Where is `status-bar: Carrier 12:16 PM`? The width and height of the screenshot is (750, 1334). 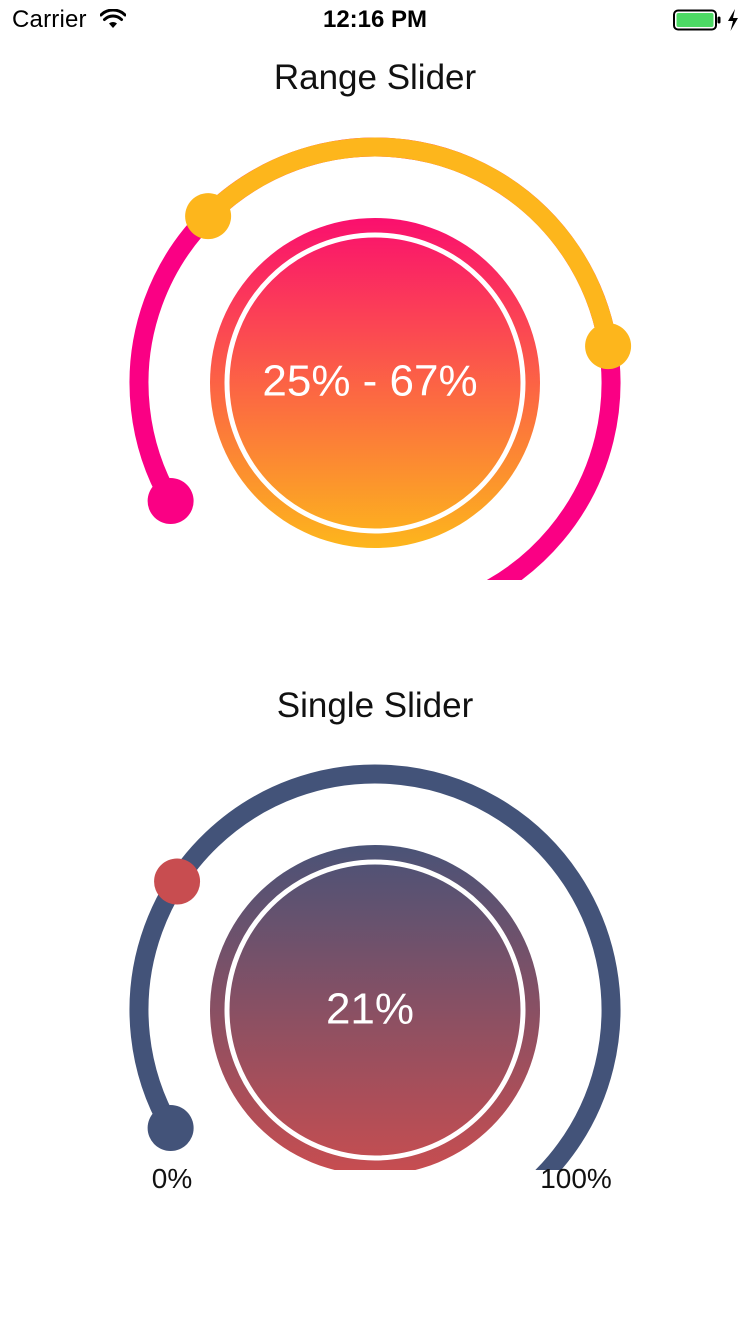 status-bar: Carrier 12:16 PM is located at coordinates (375, 20).